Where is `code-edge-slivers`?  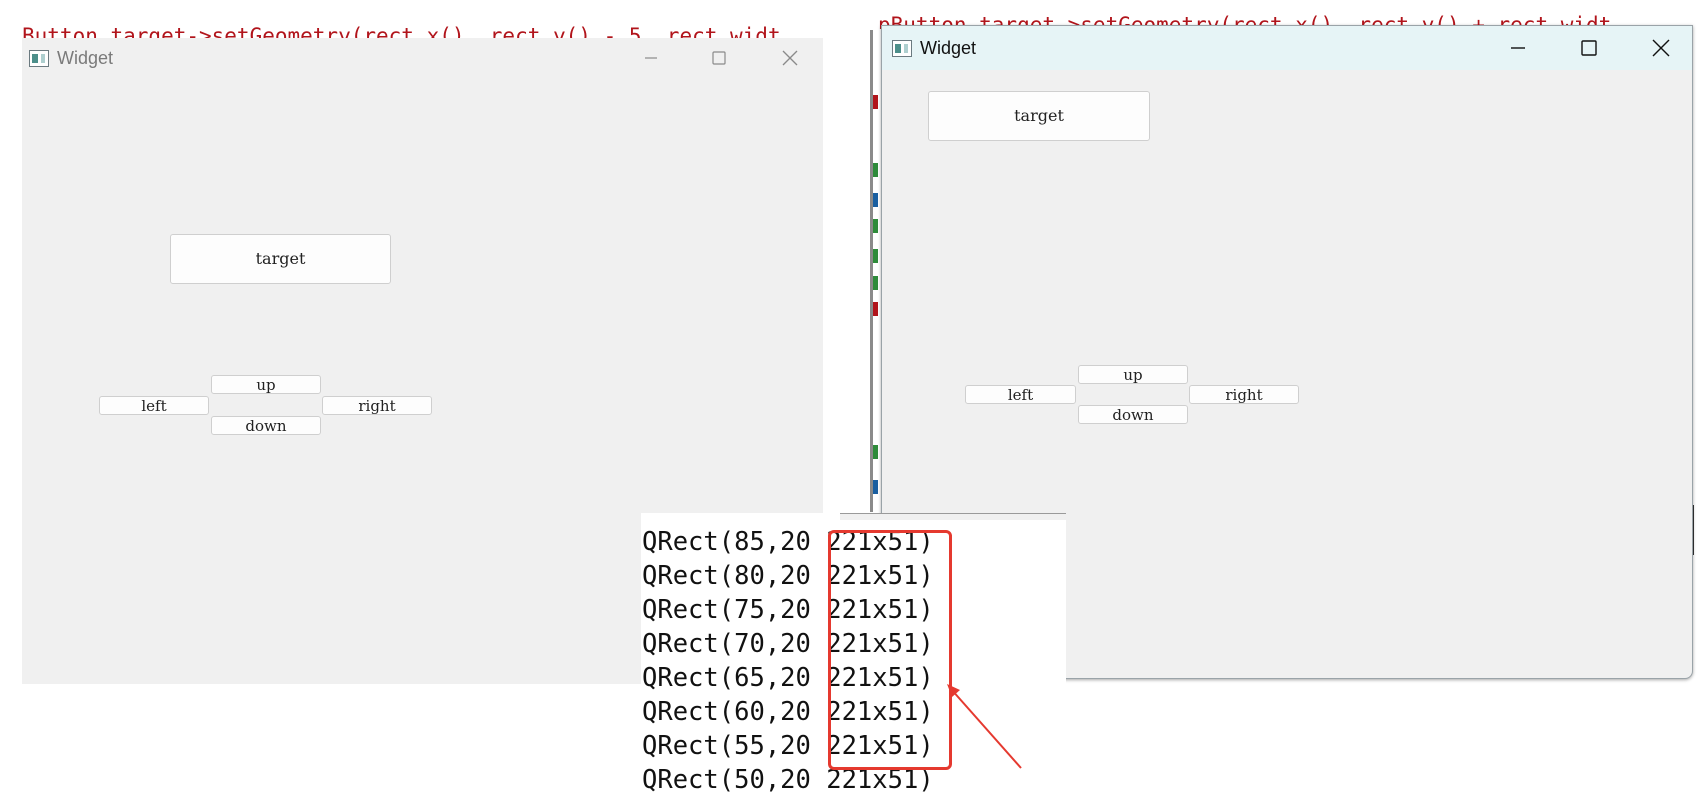 code-edge-slivers is located at coordinates (876, 305).